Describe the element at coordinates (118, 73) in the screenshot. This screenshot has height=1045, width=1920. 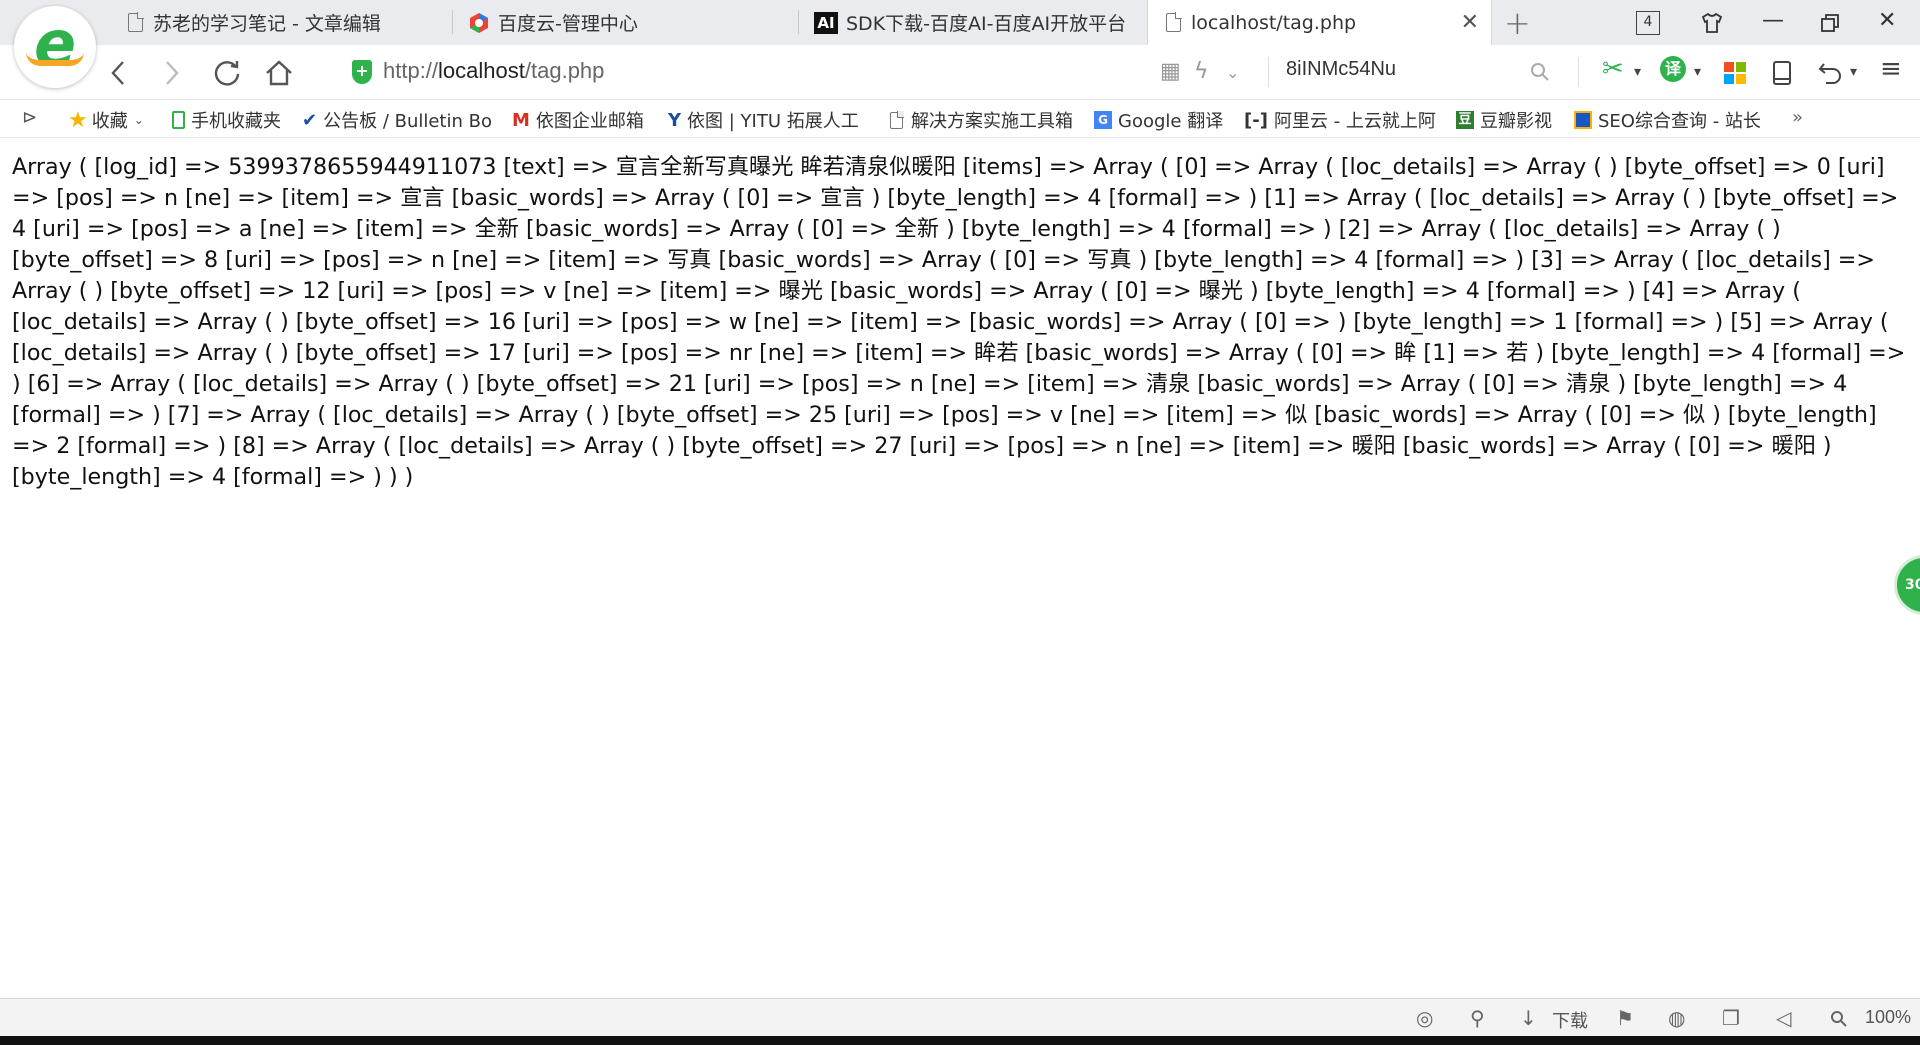
I see `back-icon` at that location.